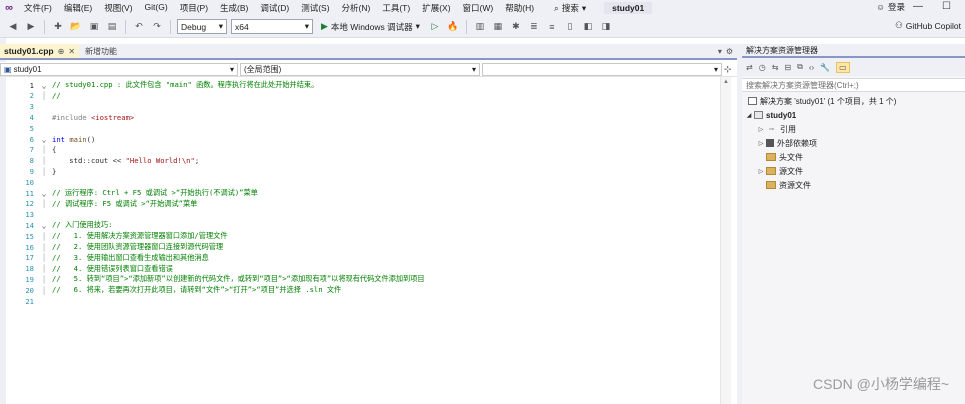  What do you see at coordinates (101, 51) in the screenshot?
I see `tab-new-features: 新增功能` at bounding box center [101, 51].